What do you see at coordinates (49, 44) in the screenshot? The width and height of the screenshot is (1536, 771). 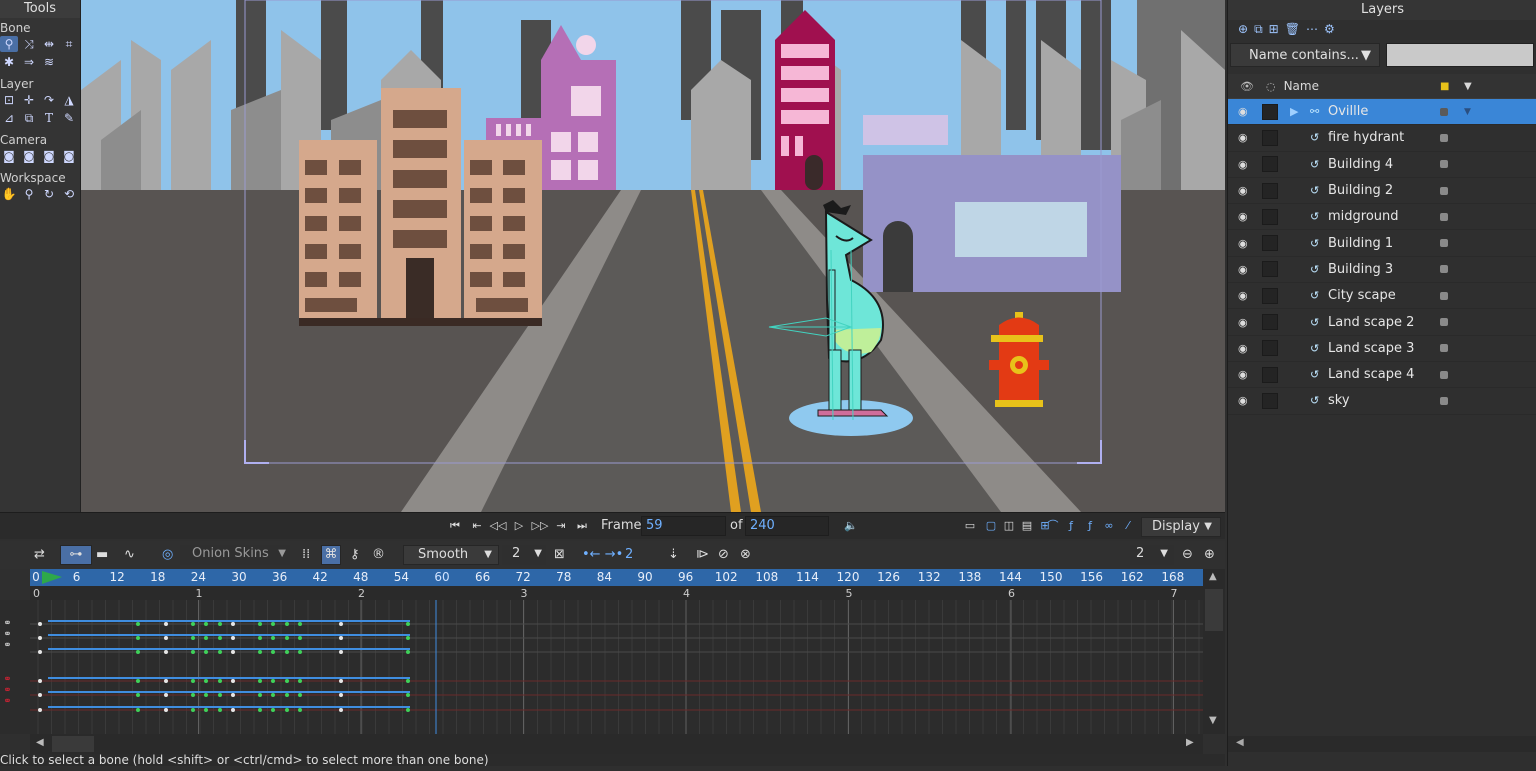 I see `add-bone-icon: ⇹` at bounding box center [49, 44].